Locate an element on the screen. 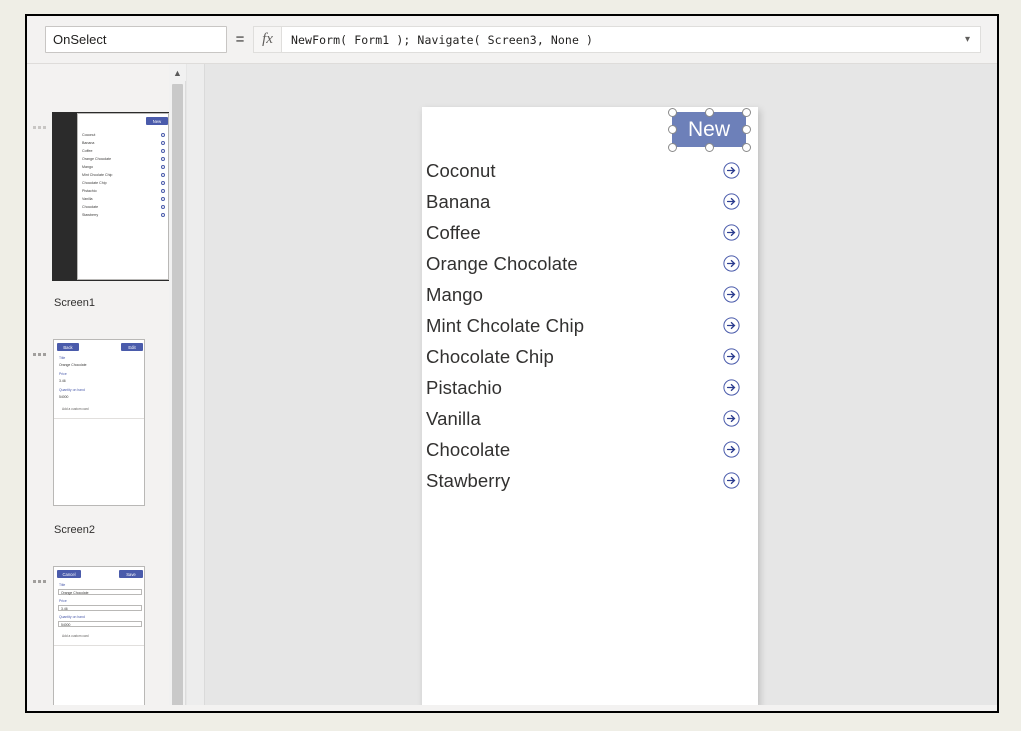 The height and width of the screenshot is (731, 1021). gallery-item-label: Stawberry is located at coordinates (468, 480).